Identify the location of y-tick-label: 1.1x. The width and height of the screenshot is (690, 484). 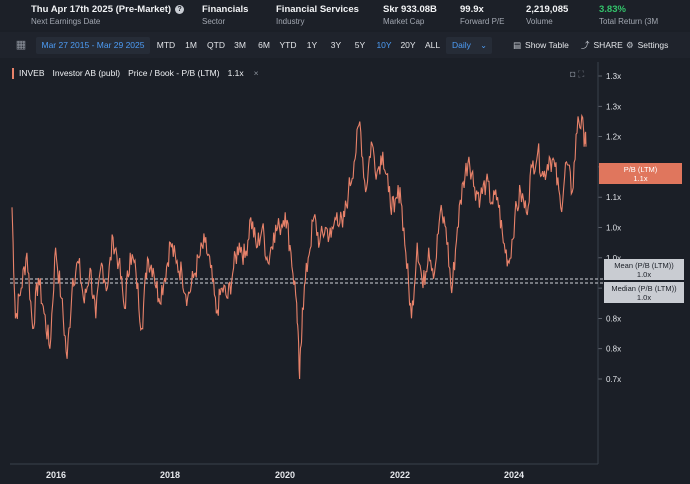
(613, 197).